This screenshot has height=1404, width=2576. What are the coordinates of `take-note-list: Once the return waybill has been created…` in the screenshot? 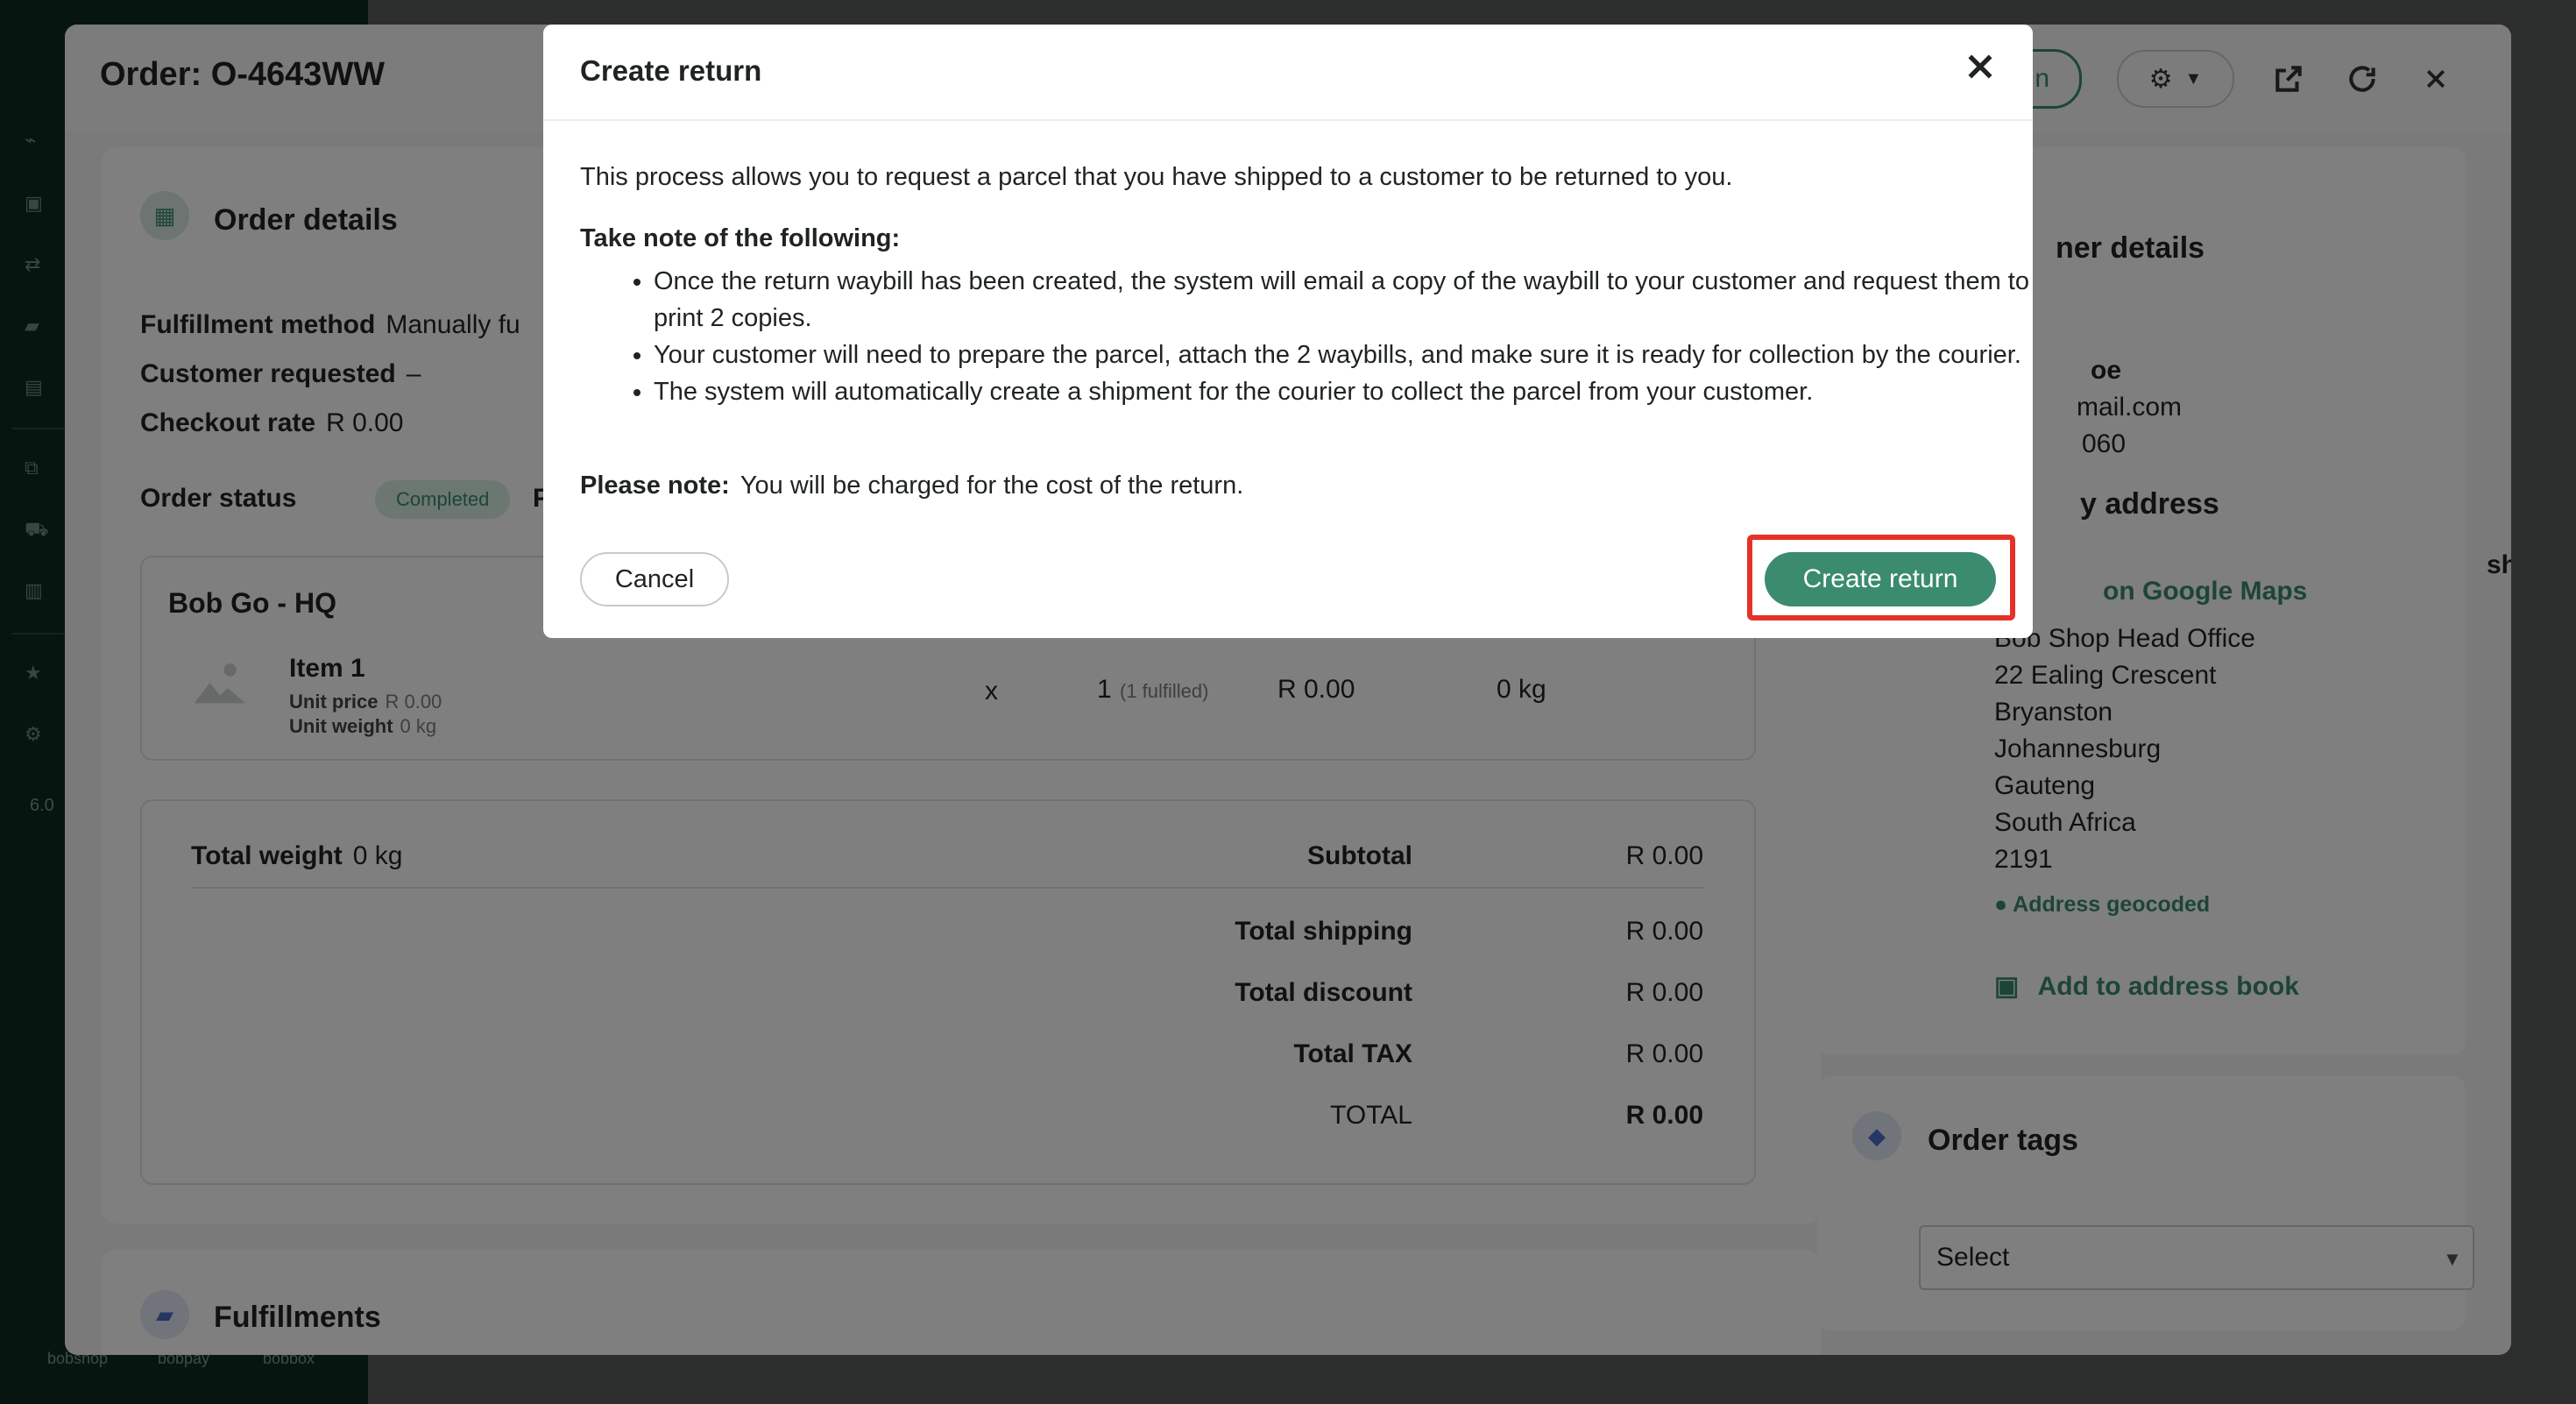 It's located at (1306, 336).